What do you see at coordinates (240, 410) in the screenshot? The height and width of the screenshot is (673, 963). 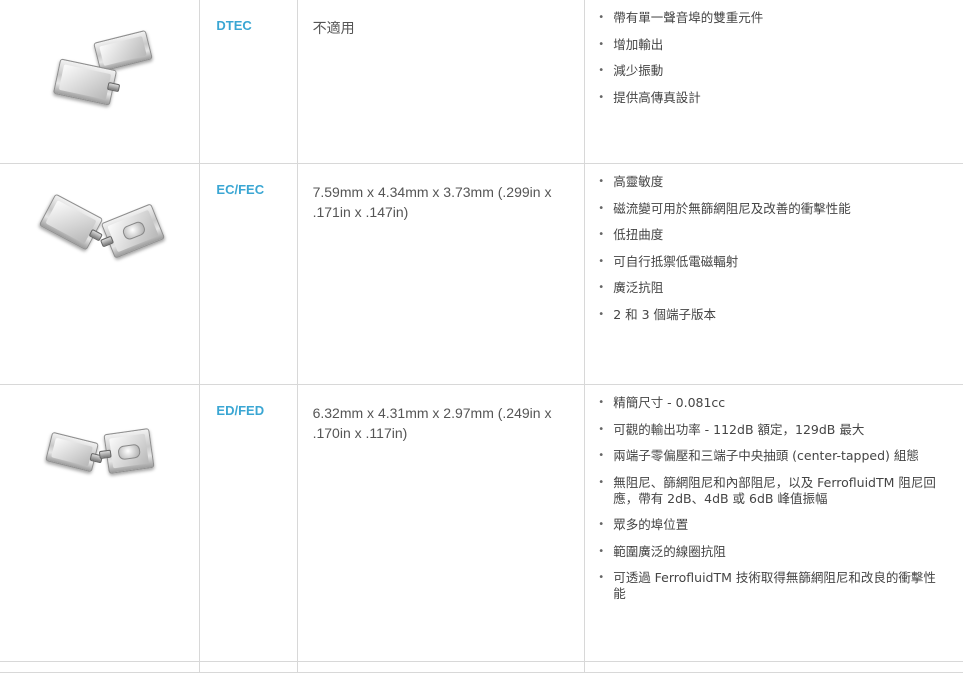 I see `model-name: ED/FED` at bounding box center [240, 410].